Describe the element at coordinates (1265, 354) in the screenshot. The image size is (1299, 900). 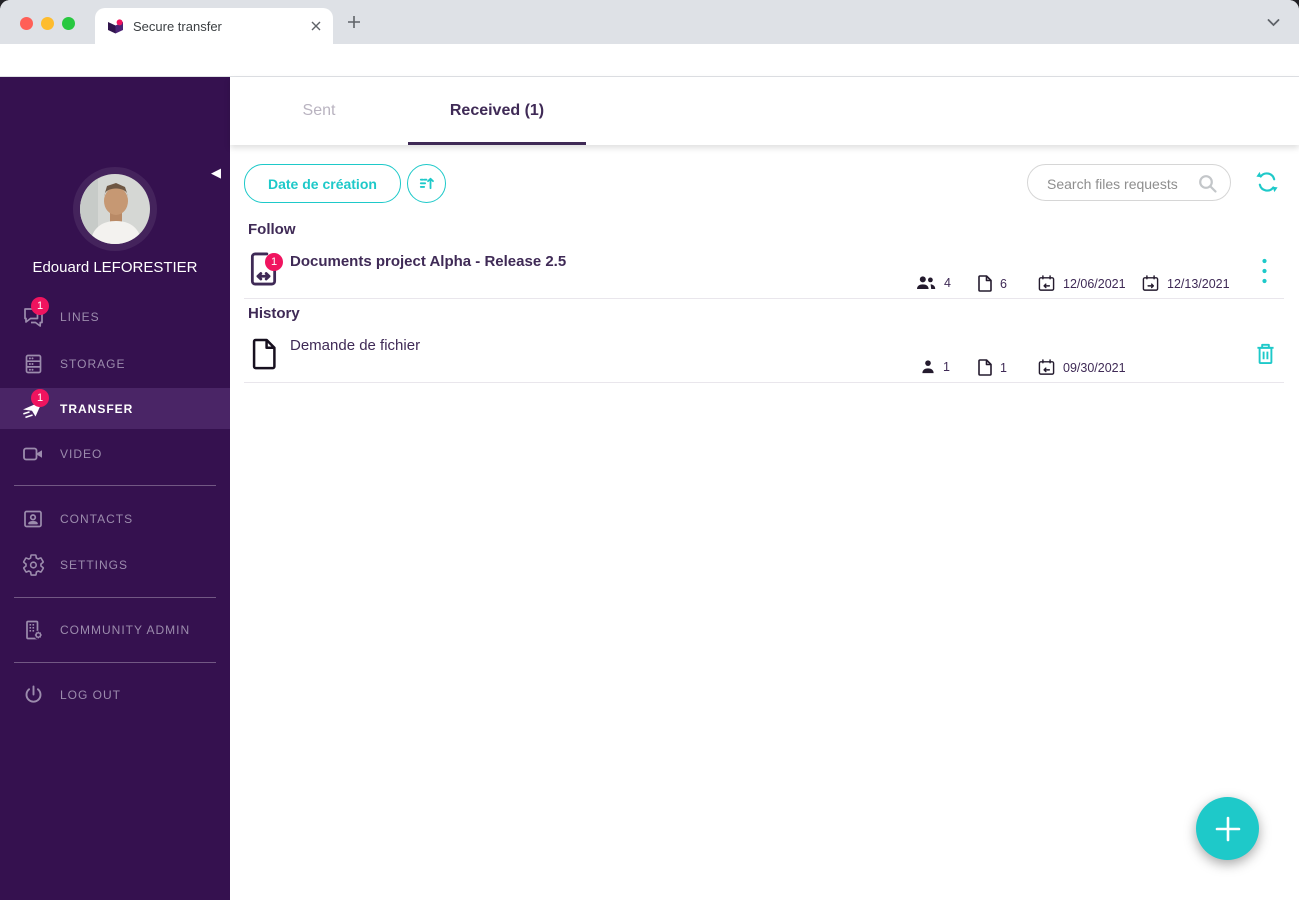
I see `delete-trash-icon` at that location.